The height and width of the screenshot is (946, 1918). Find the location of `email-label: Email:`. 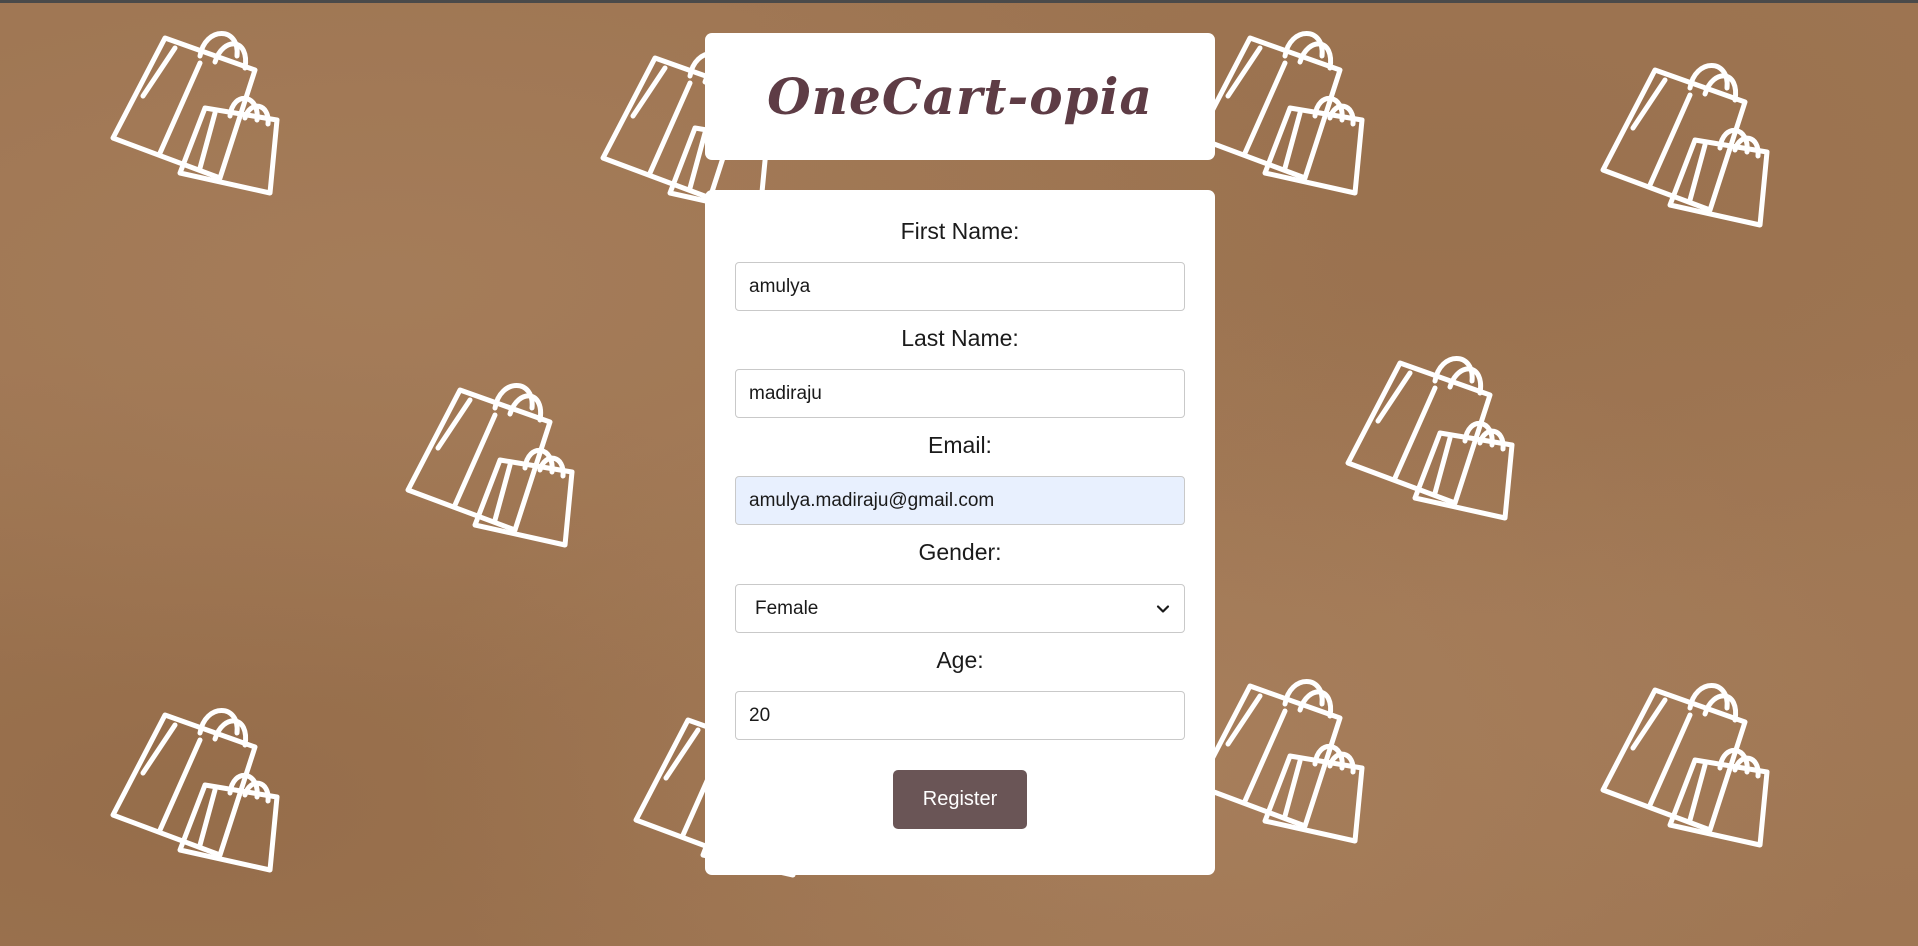

email-label: Email: is located at coordinates (960, 445).